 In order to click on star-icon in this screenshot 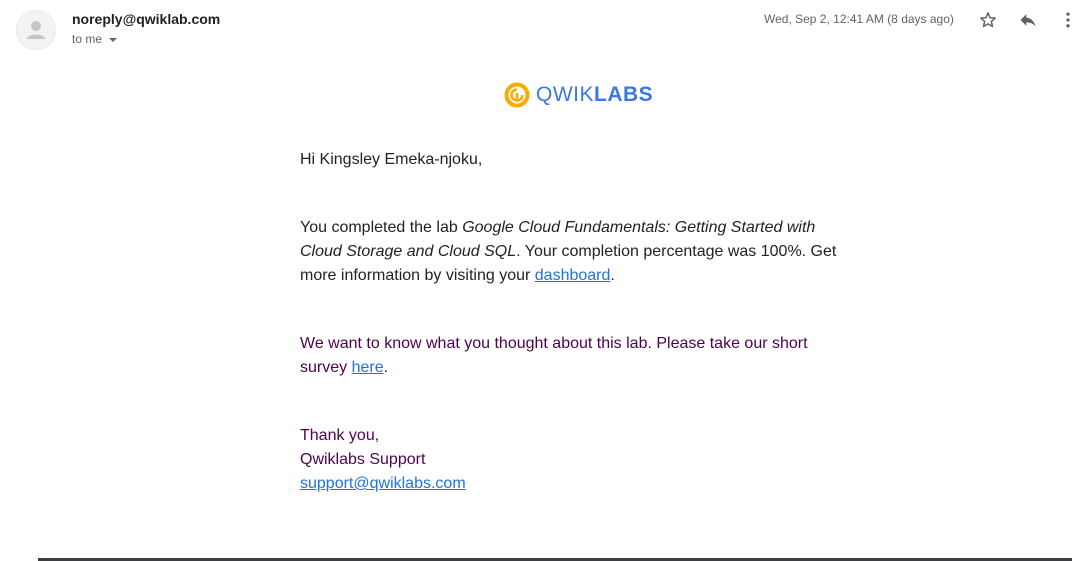, I will do `click(988, 20)`.